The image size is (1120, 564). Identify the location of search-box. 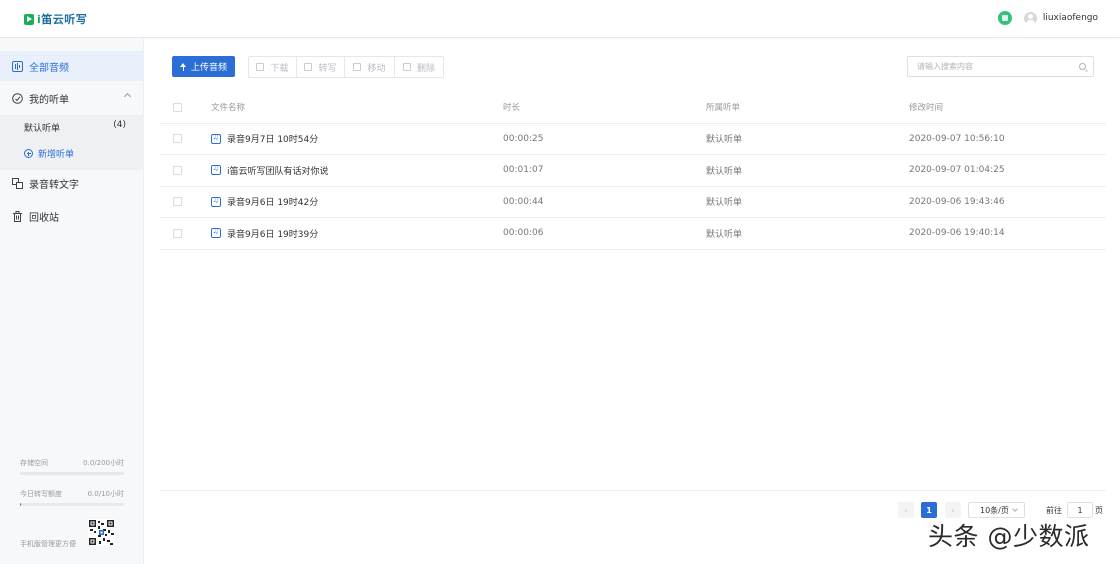
(1000, 66).